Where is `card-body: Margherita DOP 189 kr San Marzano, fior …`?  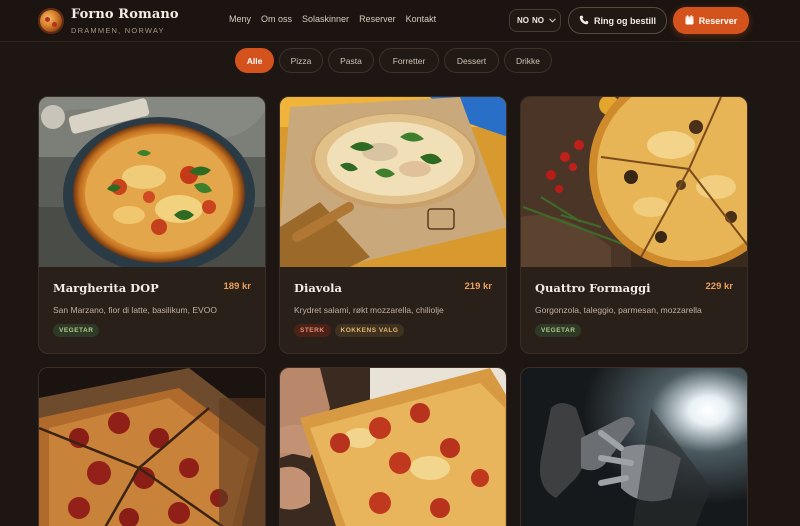
card-body: Margherita DOP 189 kr San Marzano, fior … is located at coordinates (152, 310).